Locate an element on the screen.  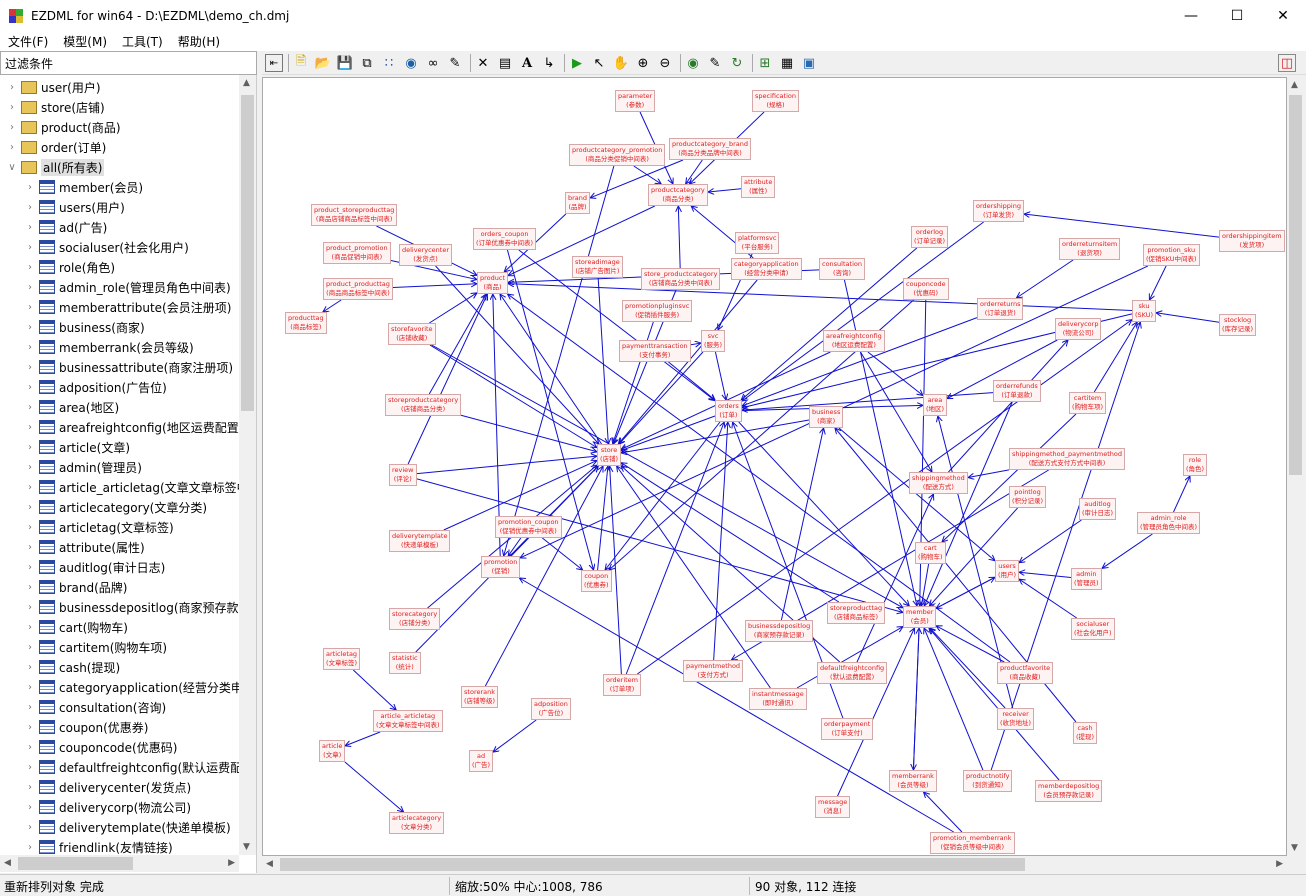
menu-tools: 工具(T) is located at coordinates (142, 41).